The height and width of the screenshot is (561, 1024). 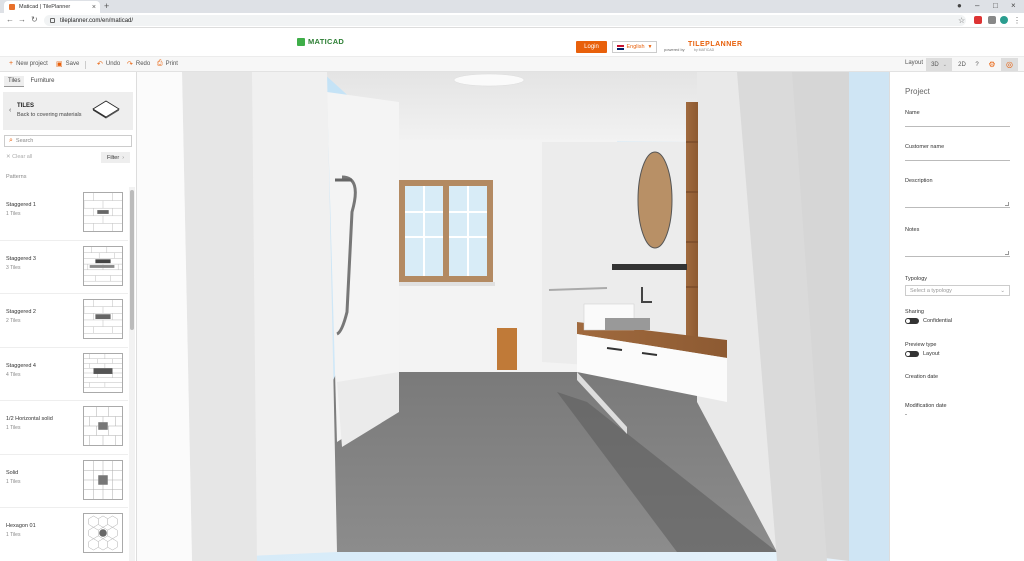 I want to click on url-text: tileplanner.com/en/maticad/, so click(x=97, y=20).